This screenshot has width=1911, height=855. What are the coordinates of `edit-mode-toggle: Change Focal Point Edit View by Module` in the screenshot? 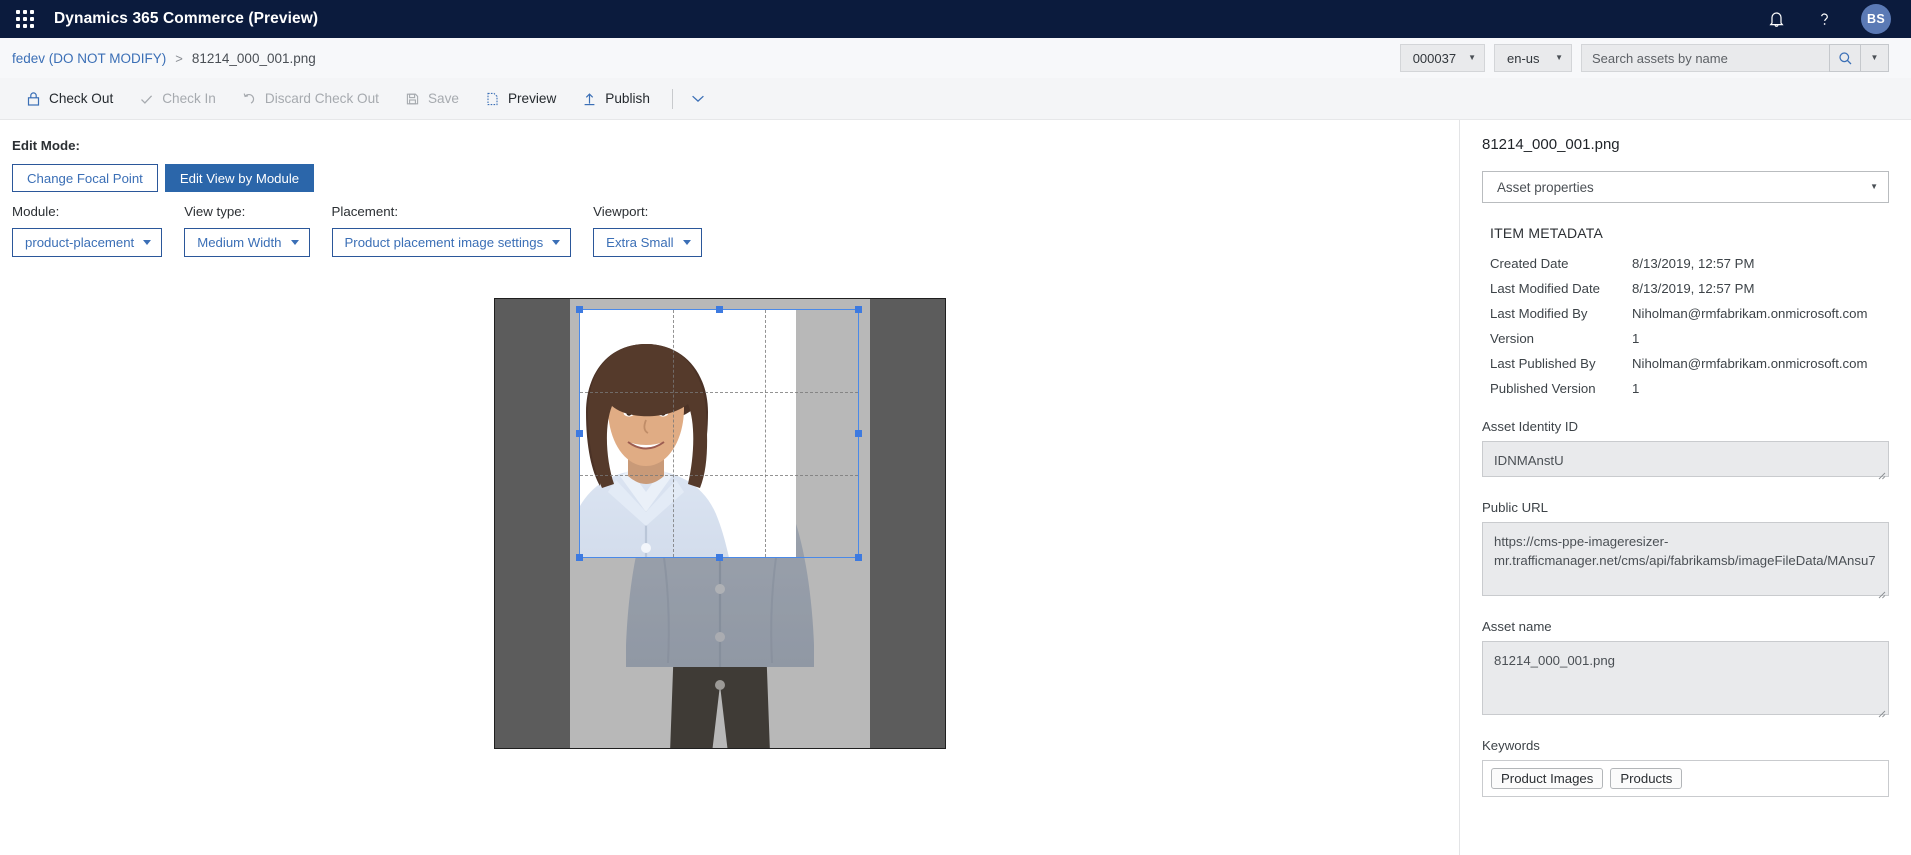 It's located at (163, 178).